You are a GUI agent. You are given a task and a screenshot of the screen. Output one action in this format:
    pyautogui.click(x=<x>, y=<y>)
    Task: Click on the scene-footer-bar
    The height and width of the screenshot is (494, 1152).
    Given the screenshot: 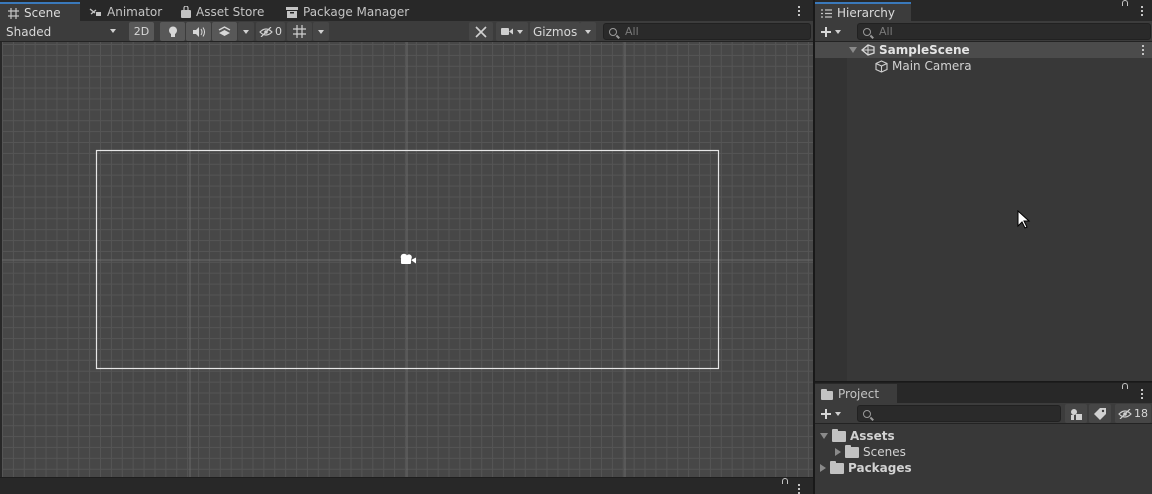 What is the action you would take?
    pyautogui.click(x=406, y=485)
    